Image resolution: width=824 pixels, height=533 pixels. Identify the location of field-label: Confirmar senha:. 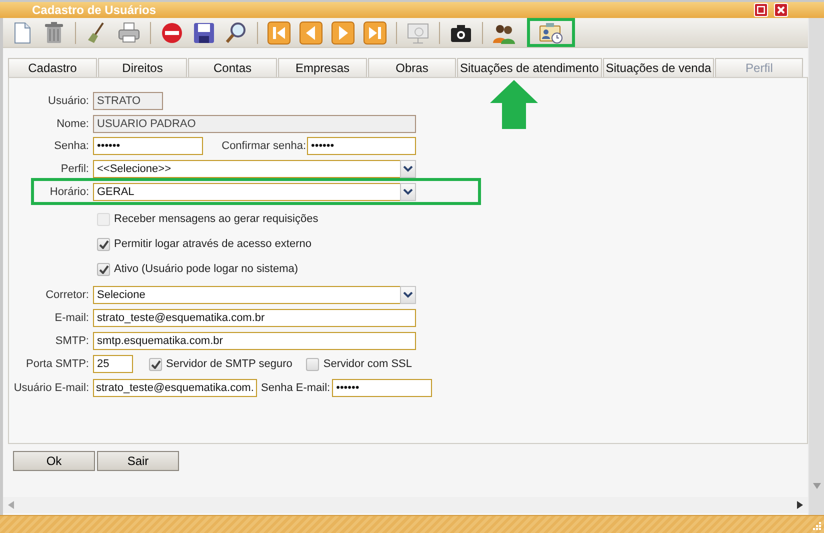
(263, 146).